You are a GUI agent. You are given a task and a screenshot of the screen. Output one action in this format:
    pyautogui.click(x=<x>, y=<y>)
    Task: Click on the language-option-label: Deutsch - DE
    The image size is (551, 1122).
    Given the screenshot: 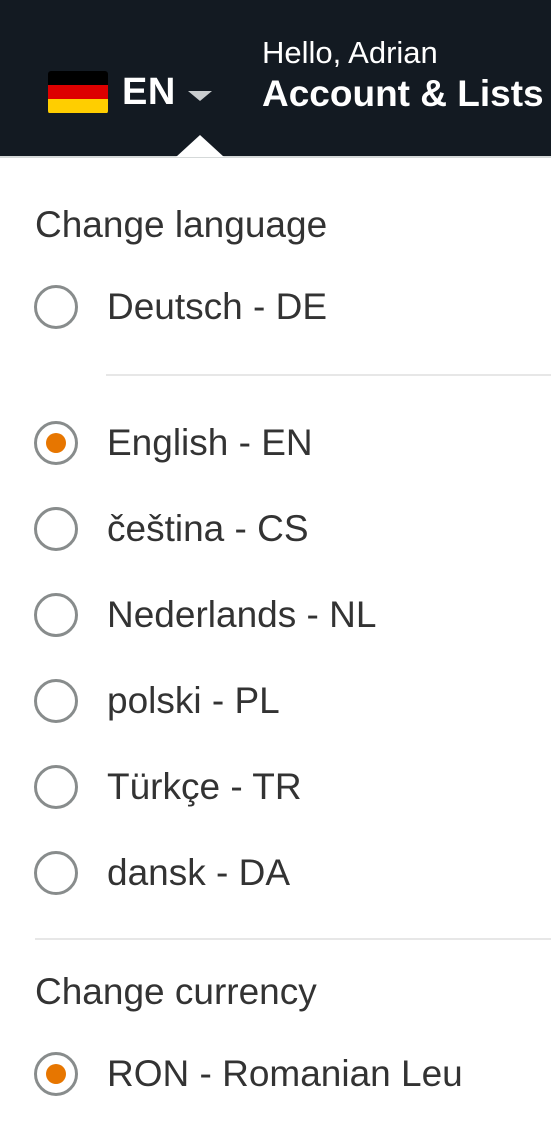 What is the action you would take?
    pyautogui.click(x=217, y=306)
    